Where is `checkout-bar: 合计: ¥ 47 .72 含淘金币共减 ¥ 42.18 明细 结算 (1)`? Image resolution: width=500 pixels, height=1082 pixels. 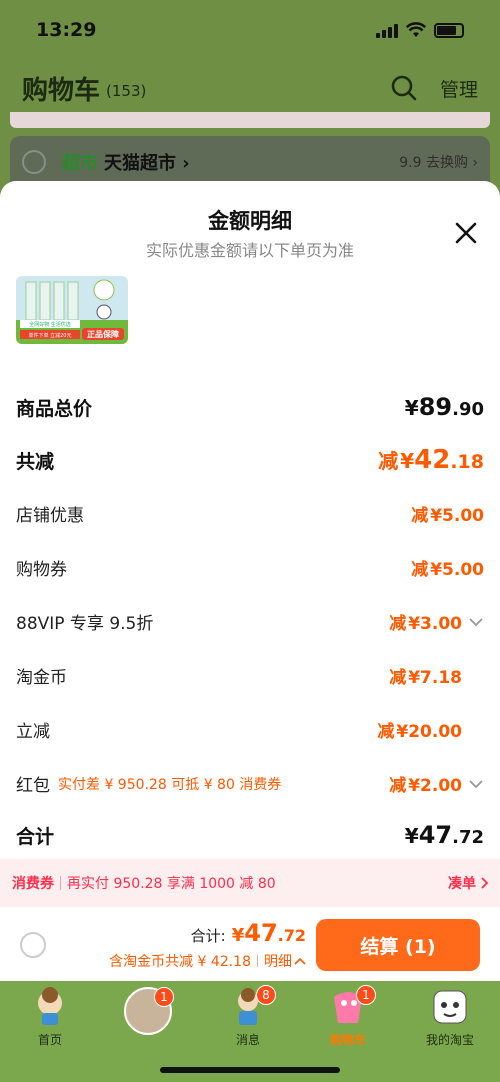
checkout-bar: 合计: ¥ 47 .72 含淘金币共减 ¥ 42.18 明细 结算 (1) is located at coordinates (250, 945).